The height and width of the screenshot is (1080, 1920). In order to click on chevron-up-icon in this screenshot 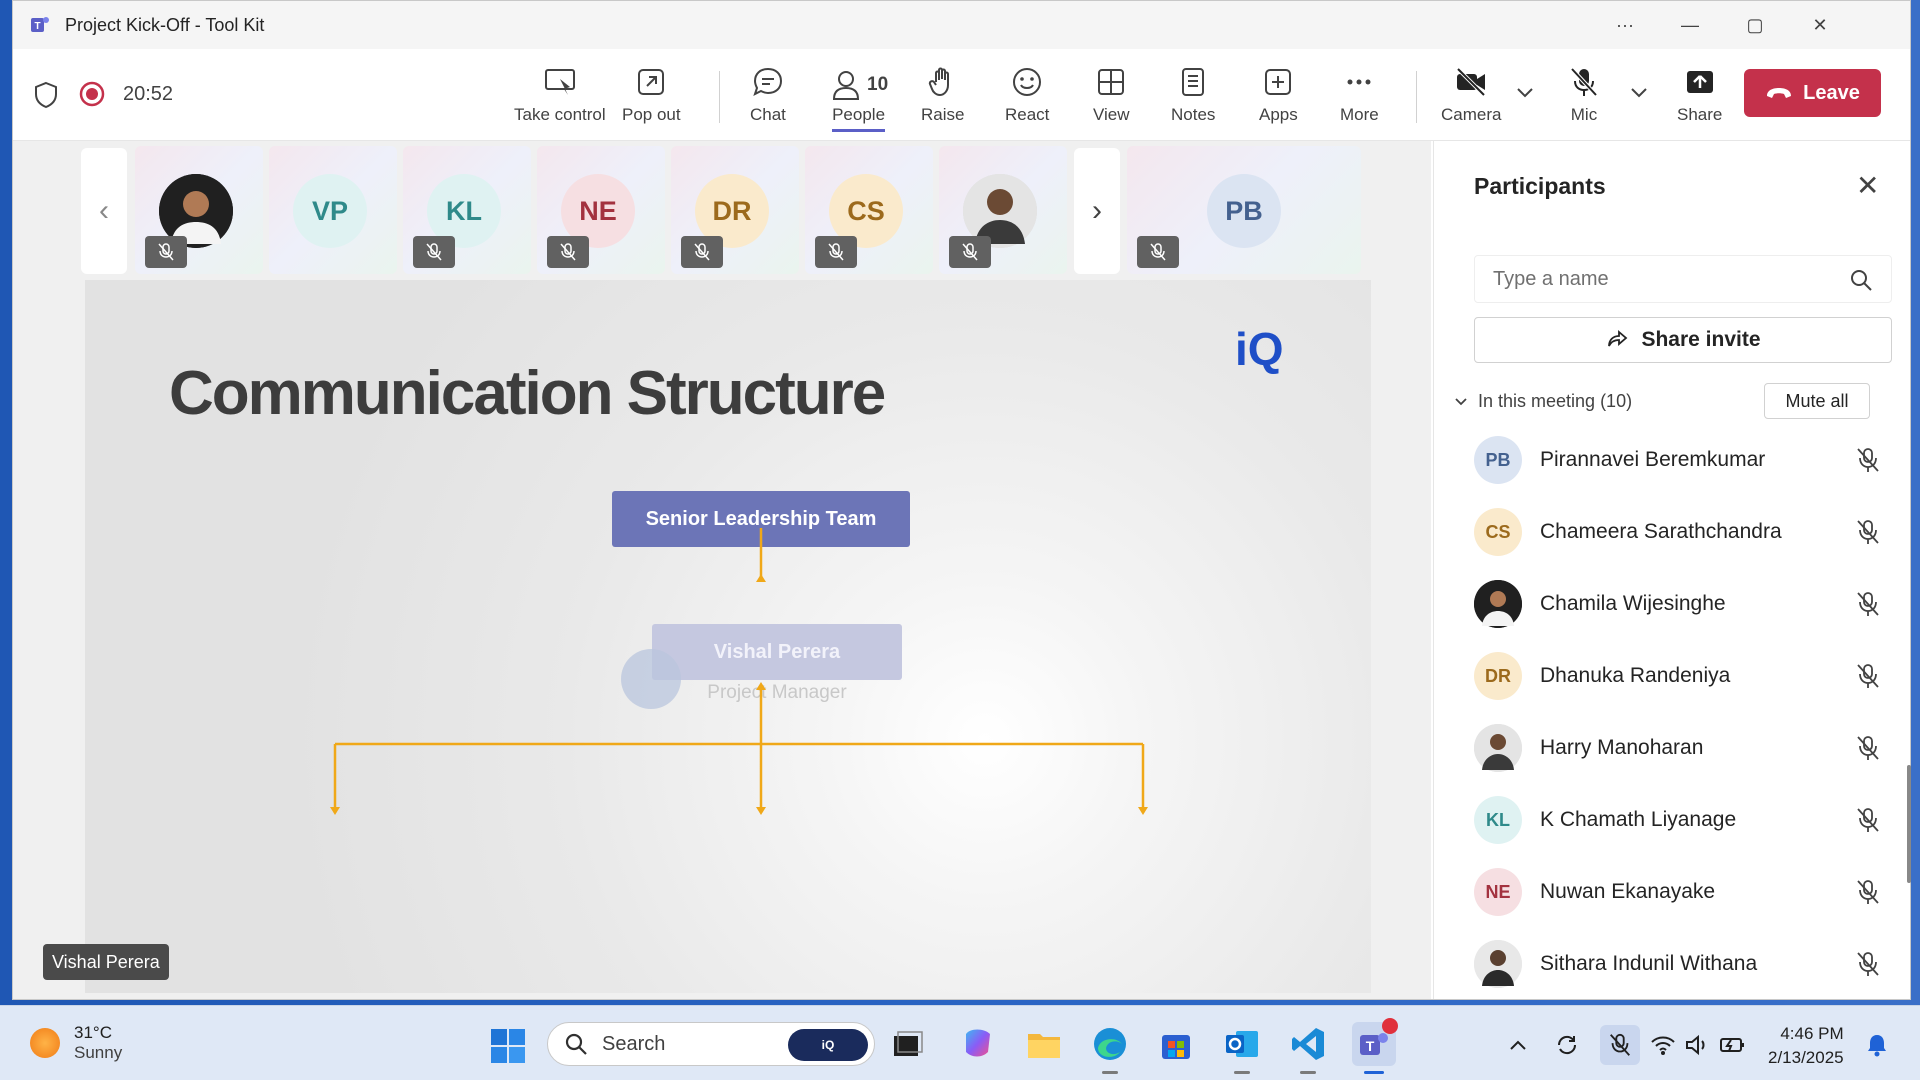, I will do `click(1518, 1045)`.